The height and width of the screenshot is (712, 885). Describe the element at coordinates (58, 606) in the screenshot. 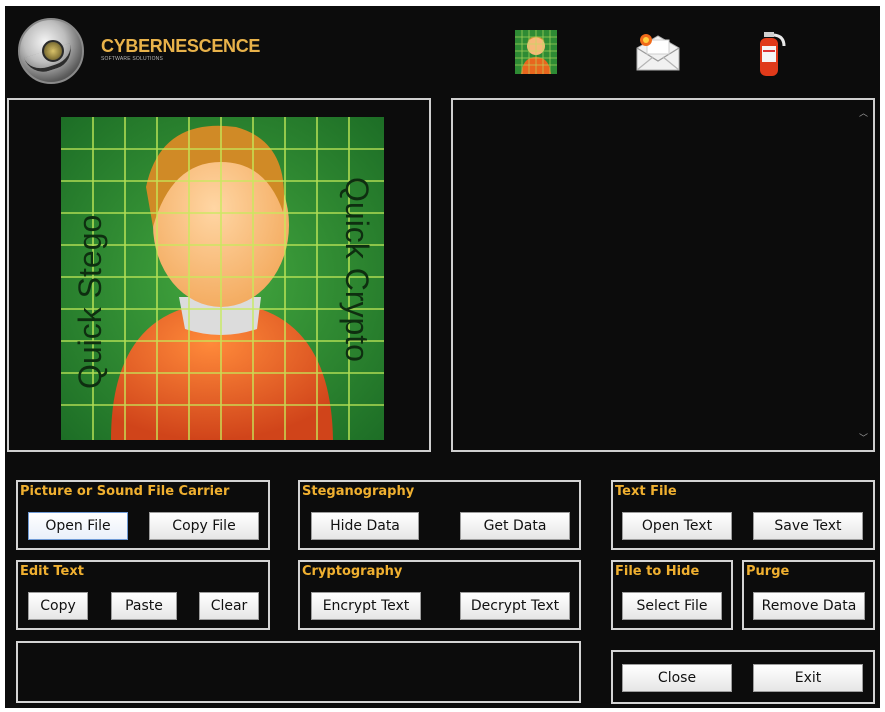

I see `copy-button: Copy` at that location.